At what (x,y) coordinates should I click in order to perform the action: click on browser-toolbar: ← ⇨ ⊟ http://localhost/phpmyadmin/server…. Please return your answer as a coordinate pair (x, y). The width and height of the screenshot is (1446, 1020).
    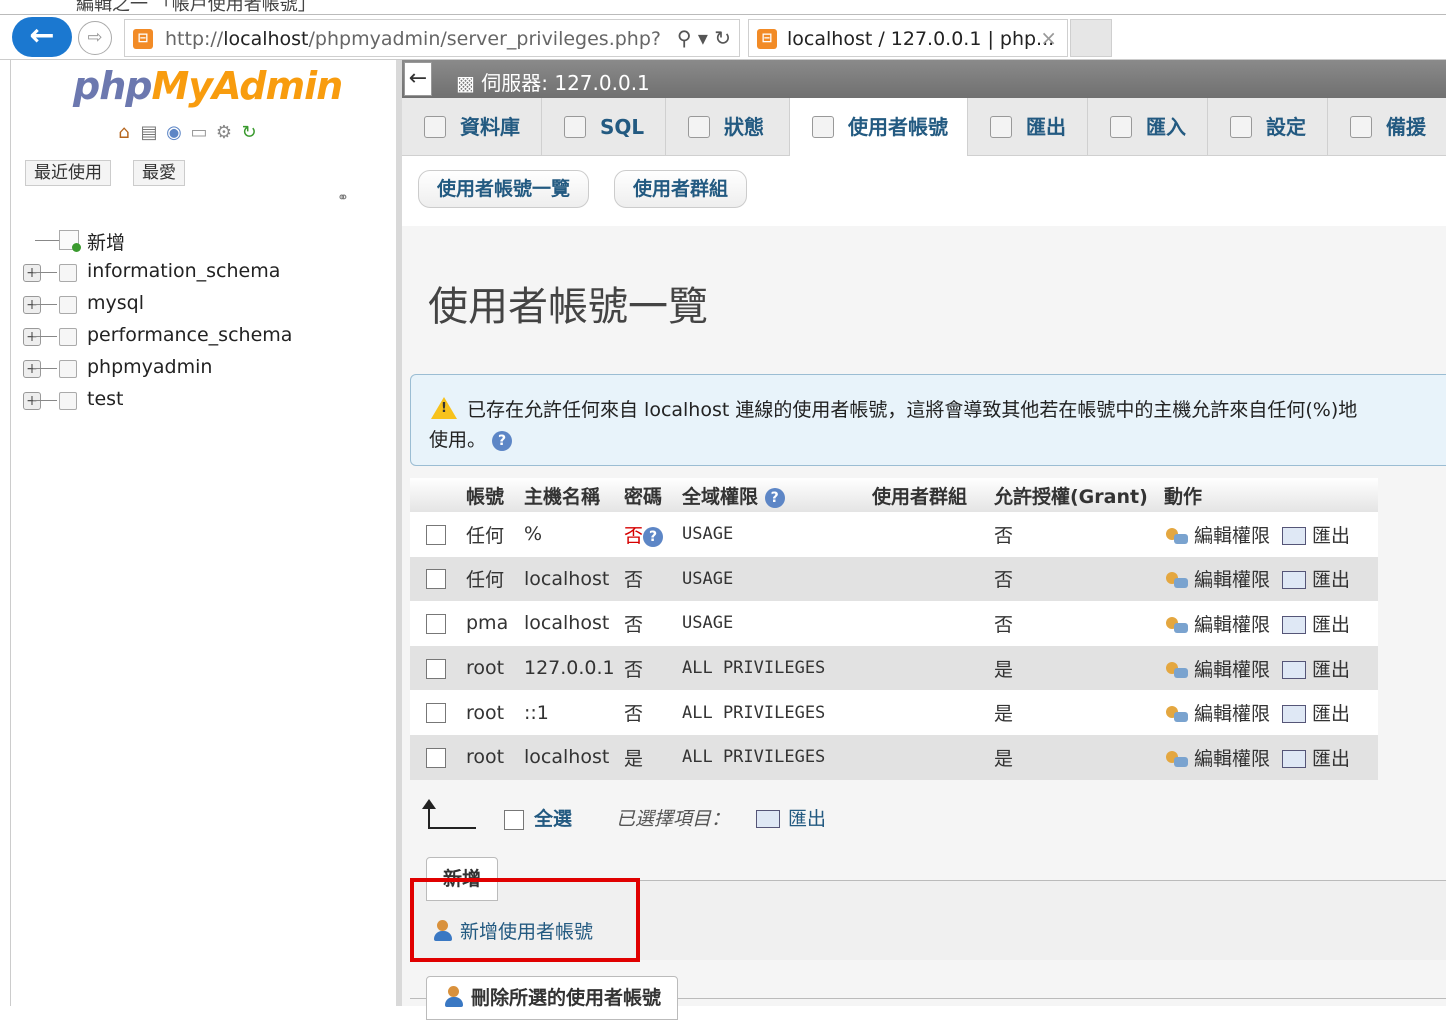
    Looking at the image, I should click on (723, 37).